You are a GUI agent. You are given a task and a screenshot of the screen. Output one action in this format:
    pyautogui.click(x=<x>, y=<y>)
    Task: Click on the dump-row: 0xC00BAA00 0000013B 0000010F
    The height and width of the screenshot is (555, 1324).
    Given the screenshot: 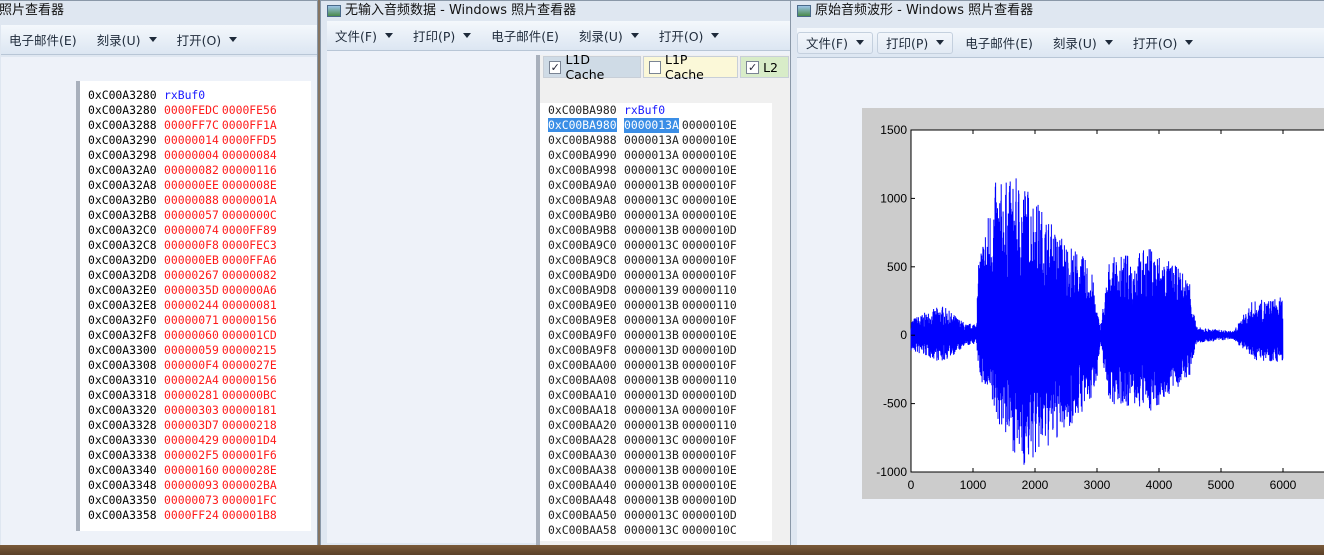 What is the action you would take?
    pyautogui.click(x=656, y=365)
    